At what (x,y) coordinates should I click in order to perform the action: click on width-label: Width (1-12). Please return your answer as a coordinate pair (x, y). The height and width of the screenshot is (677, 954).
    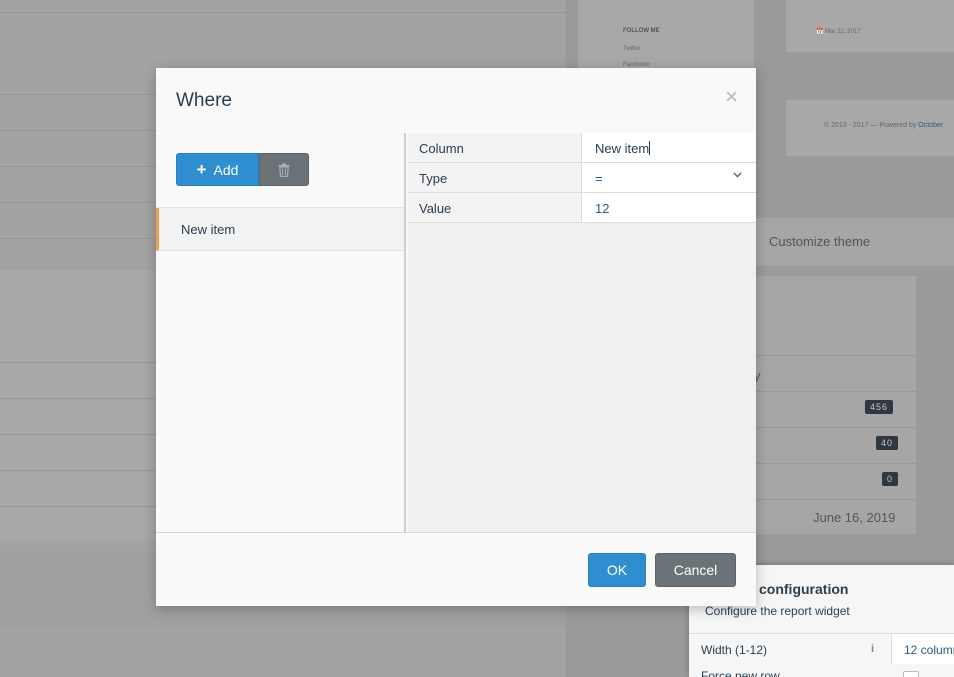
    Looking at the image, I should click on (734, 650).